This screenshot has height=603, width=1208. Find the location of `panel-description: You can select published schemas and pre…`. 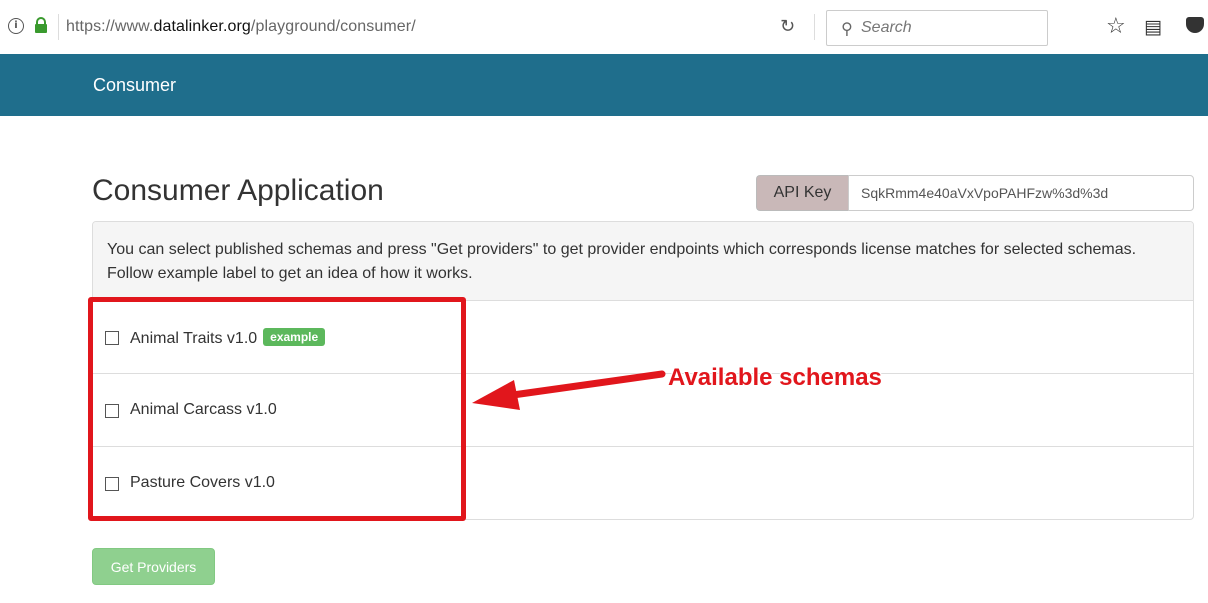

panel-description: You can select published schemas and pre… is located at coordinates (643, 261).